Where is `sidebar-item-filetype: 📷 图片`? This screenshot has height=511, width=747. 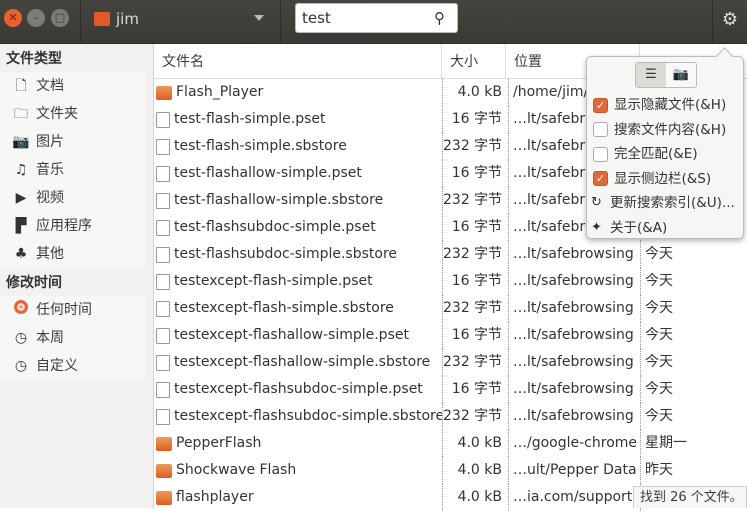 sidebar-item-filetype: 📷 图片 is located at coordinates (72, 142).